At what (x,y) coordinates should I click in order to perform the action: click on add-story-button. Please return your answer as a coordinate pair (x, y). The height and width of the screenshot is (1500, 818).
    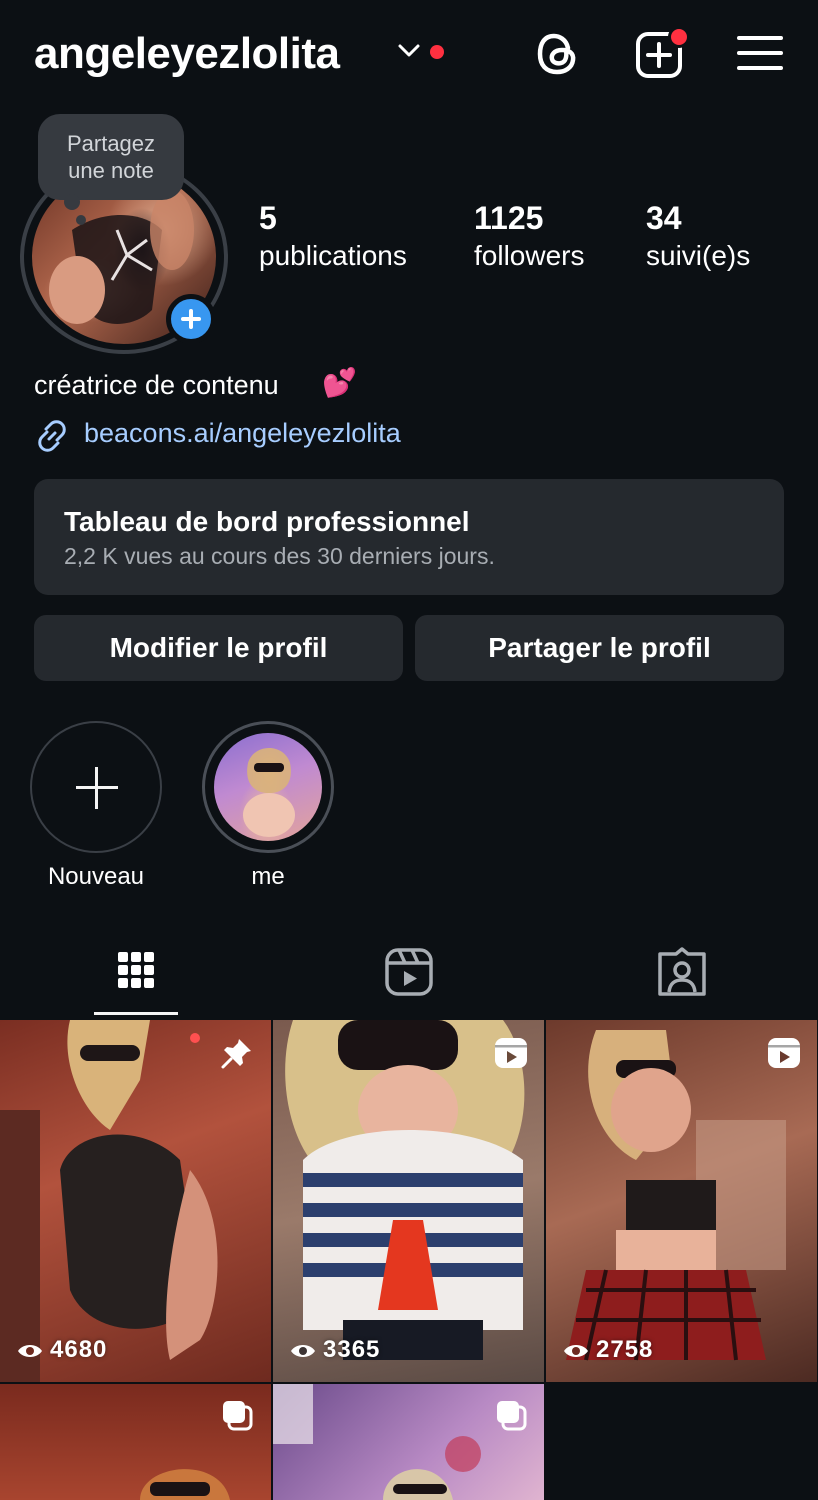
    Looking at the image, I should click on (191, 319).